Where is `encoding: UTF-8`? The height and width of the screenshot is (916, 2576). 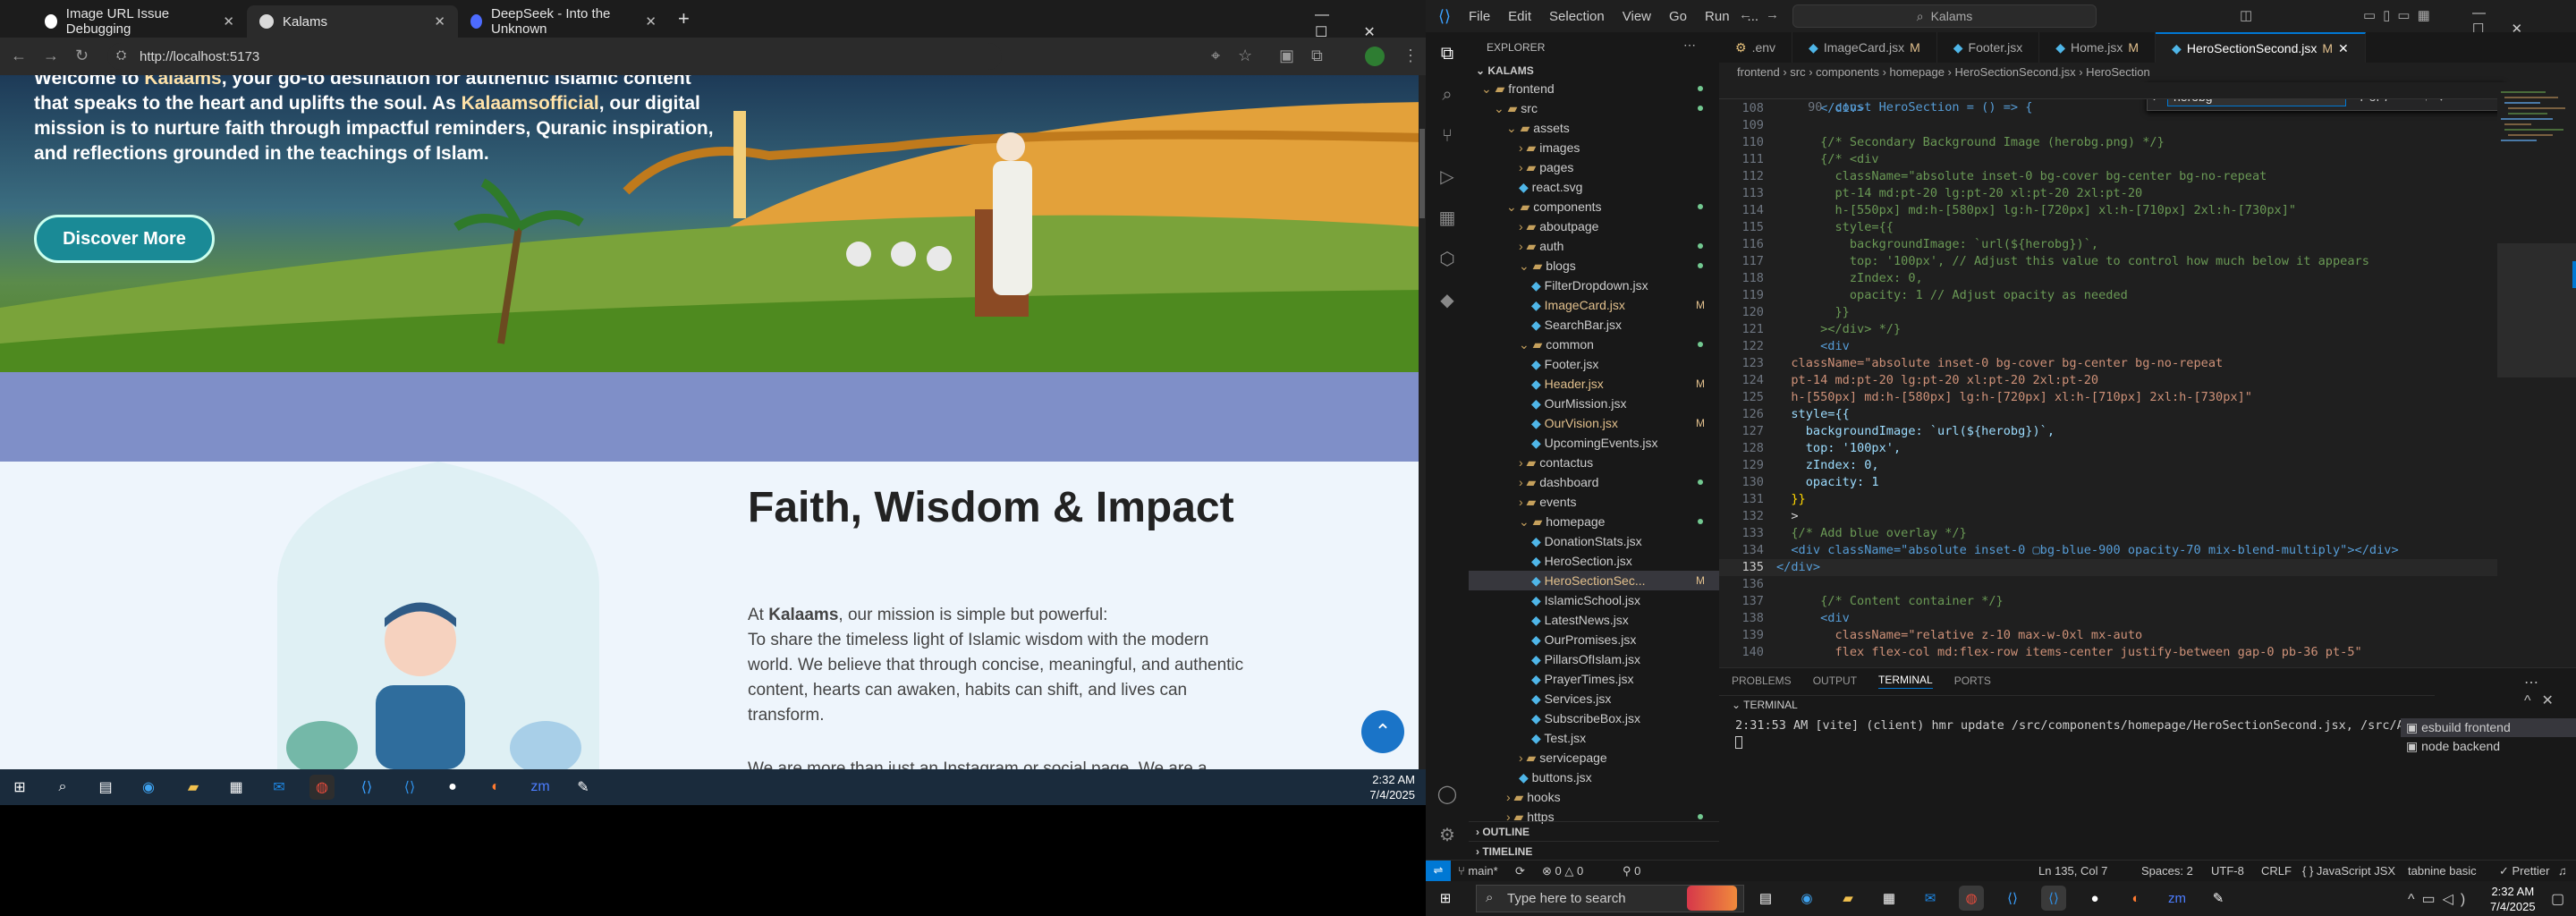
encoding: UTF-8 is located at coordinates (2227, 871).